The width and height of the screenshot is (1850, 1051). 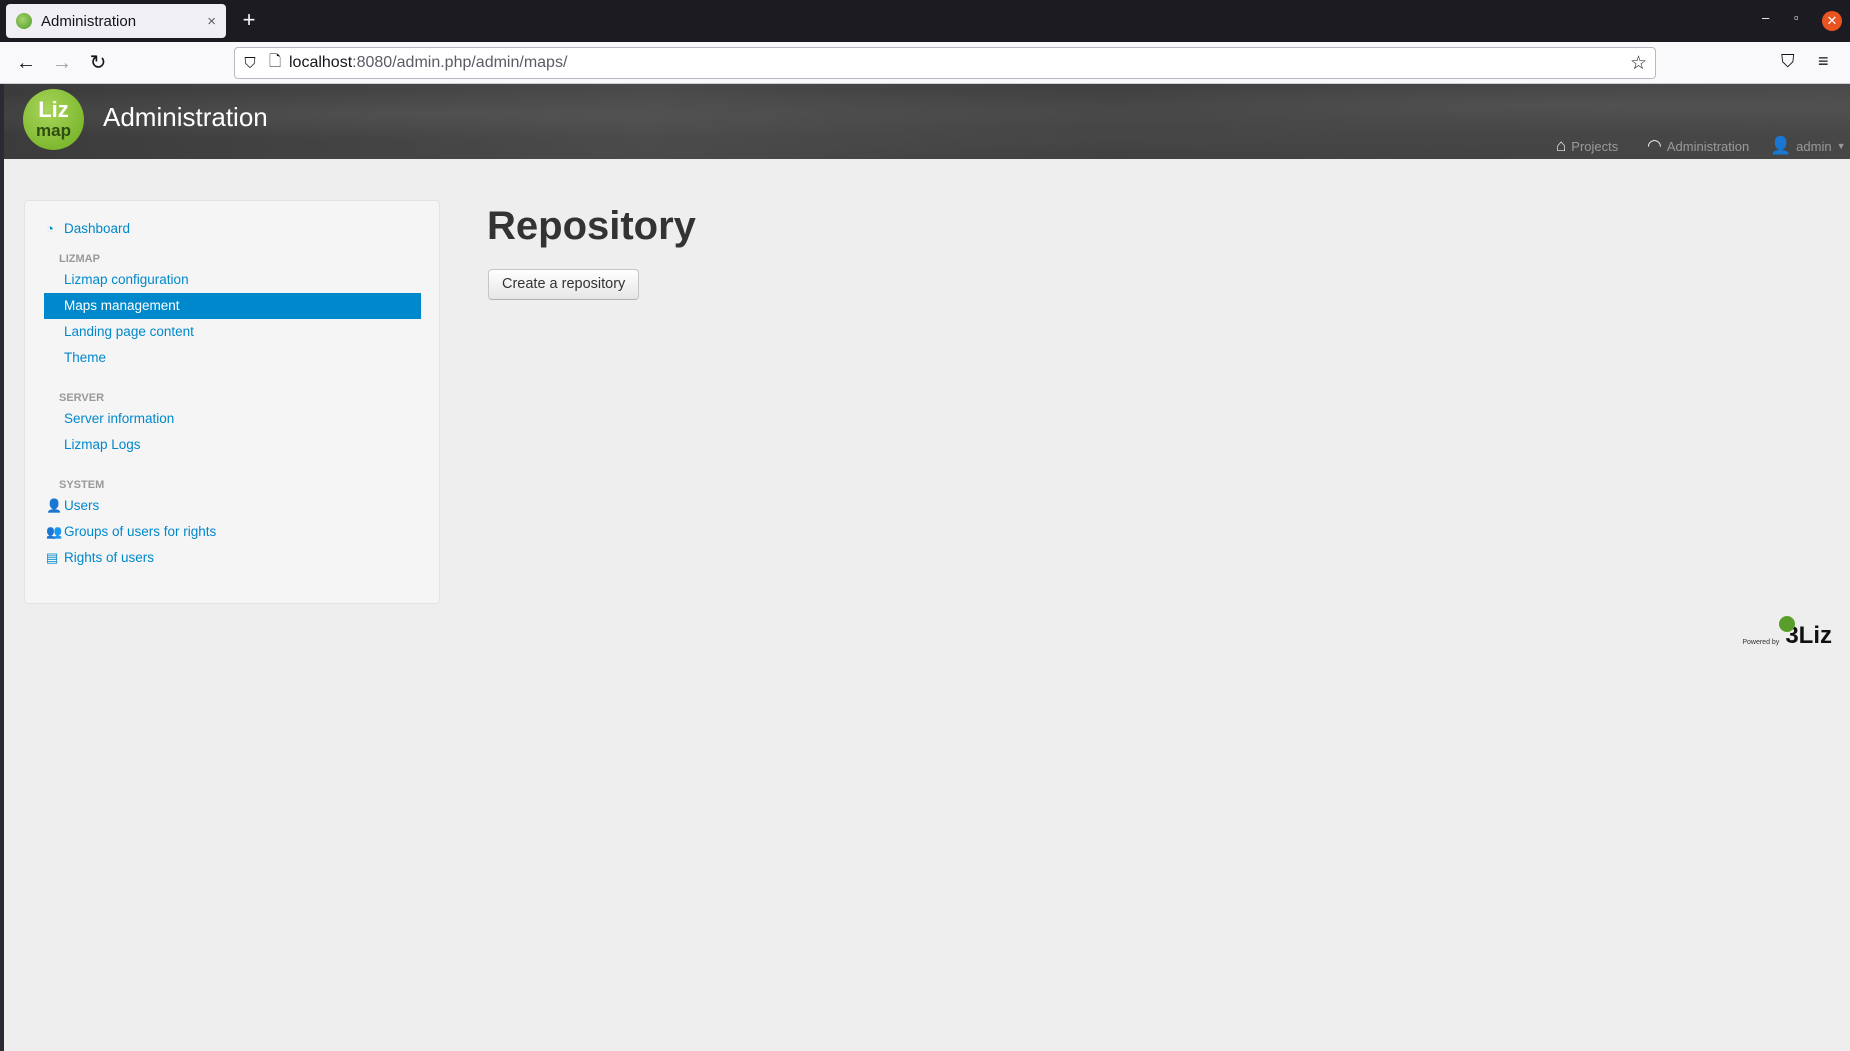 What do you see at coordinates (82, 398) in the screenshot?
I see `sidebar-section-server: SERVER` at bounding box center [82, 398].